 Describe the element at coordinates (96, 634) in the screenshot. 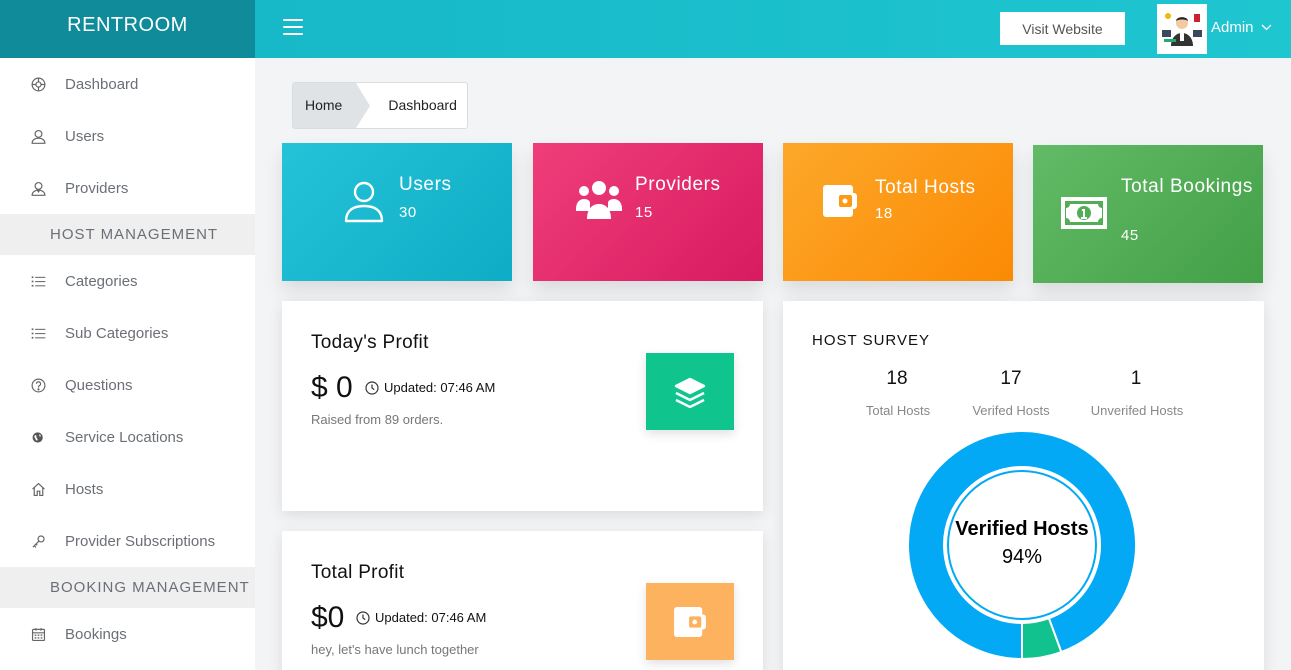

I see `sidebar-item-label: Bookings` at that location.